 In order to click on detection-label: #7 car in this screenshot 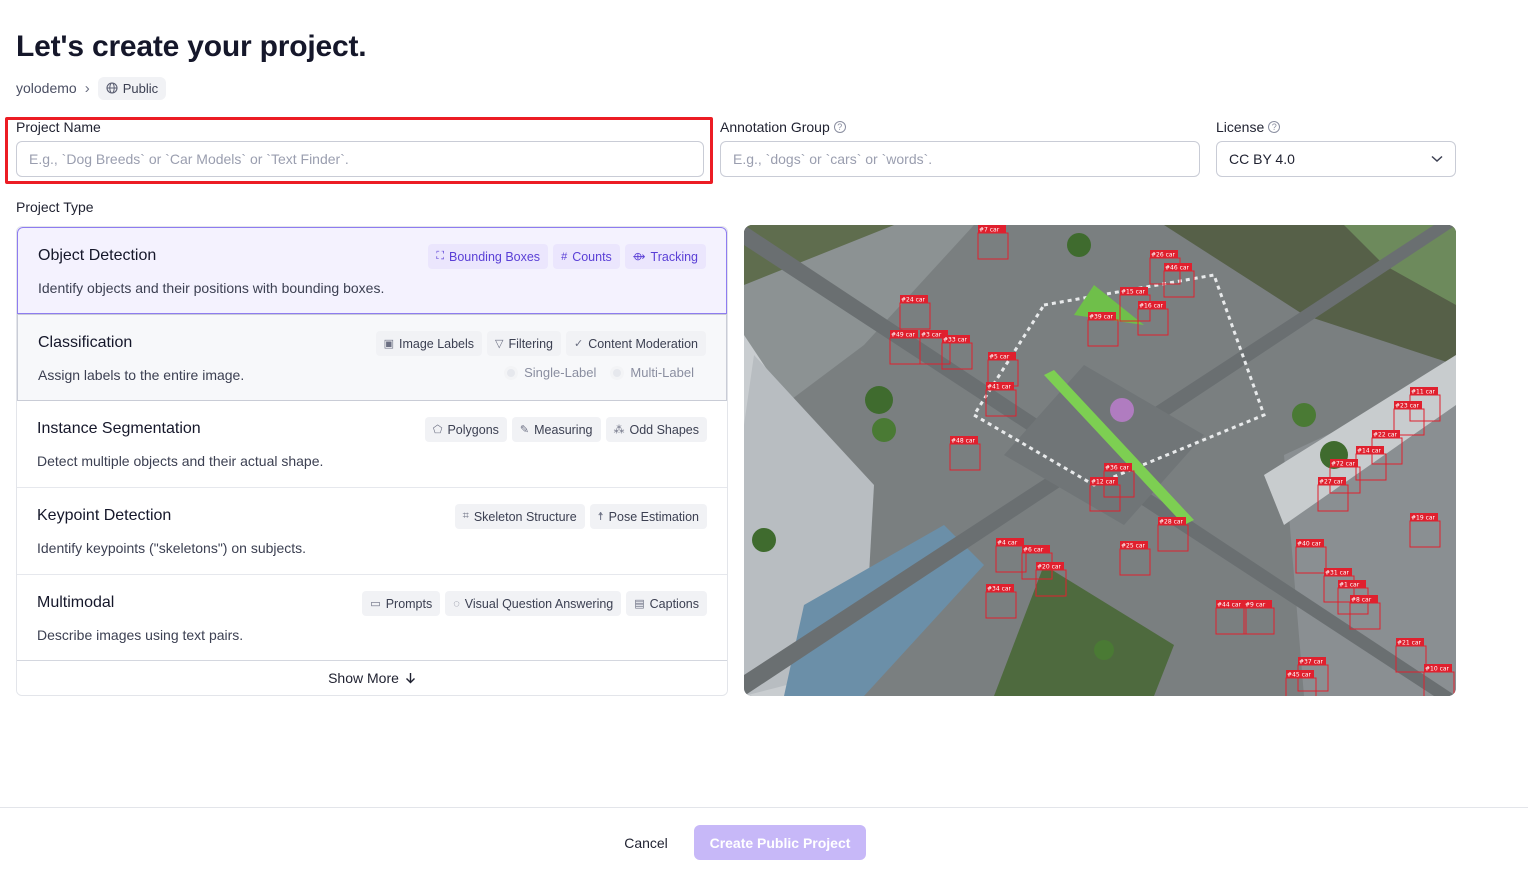, I will do `click(989, 230)`.